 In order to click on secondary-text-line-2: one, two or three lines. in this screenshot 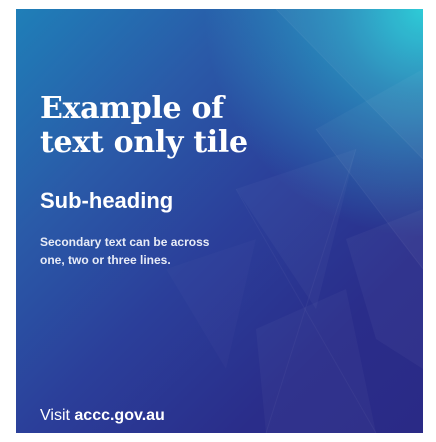, I will do `click(105, 260)`.